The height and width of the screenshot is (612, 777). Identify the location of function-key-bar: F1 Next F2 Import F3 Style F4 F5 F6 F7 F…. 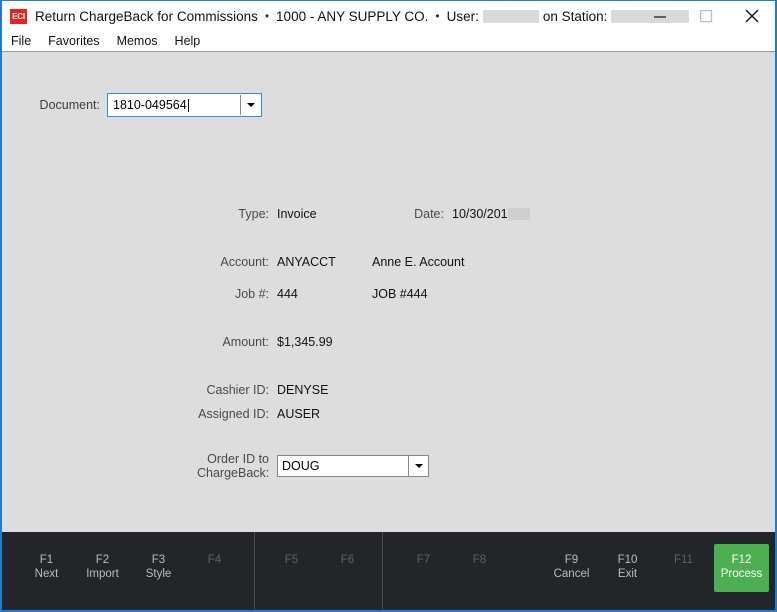
(388, 571).